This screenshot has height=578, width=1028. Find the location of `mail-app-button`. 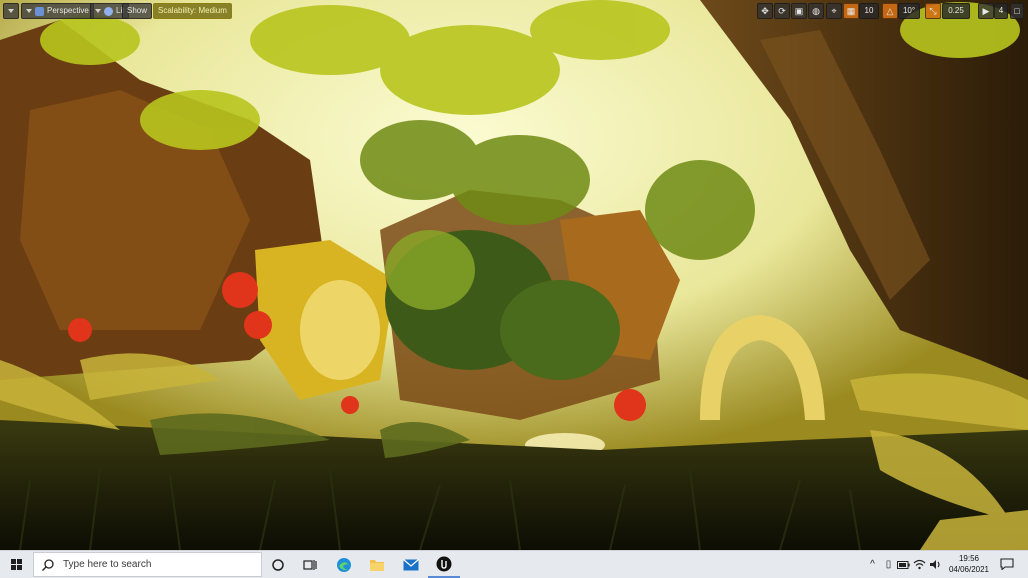

mail-app-button is located at coordinates (411, 564).